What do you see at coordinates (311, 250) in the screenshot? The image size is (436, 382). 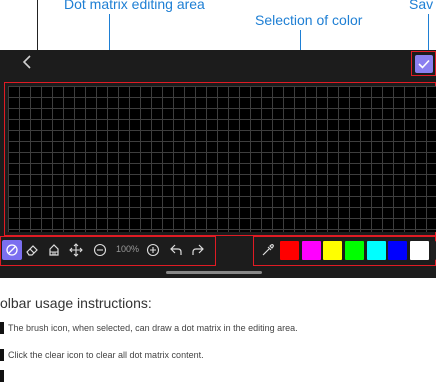 I see `color-swatch-magenta` at bounding box center [311, 250].